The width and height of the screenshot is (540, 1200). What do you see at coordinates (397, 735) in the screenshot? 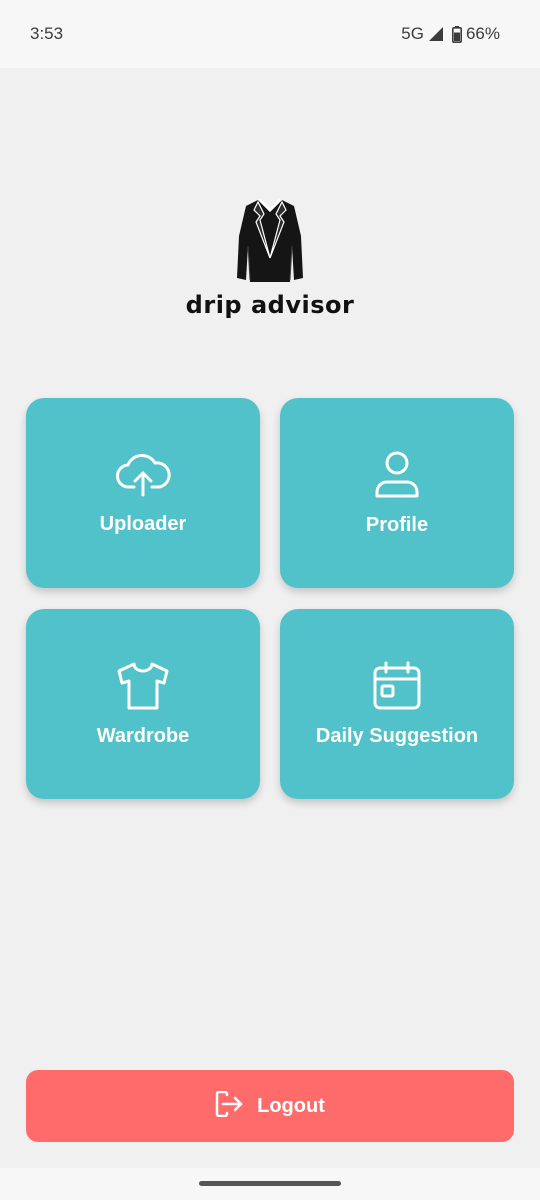
I see `daily-suggestion-label: Daily Suggestion` at bounding box center [397, 735].